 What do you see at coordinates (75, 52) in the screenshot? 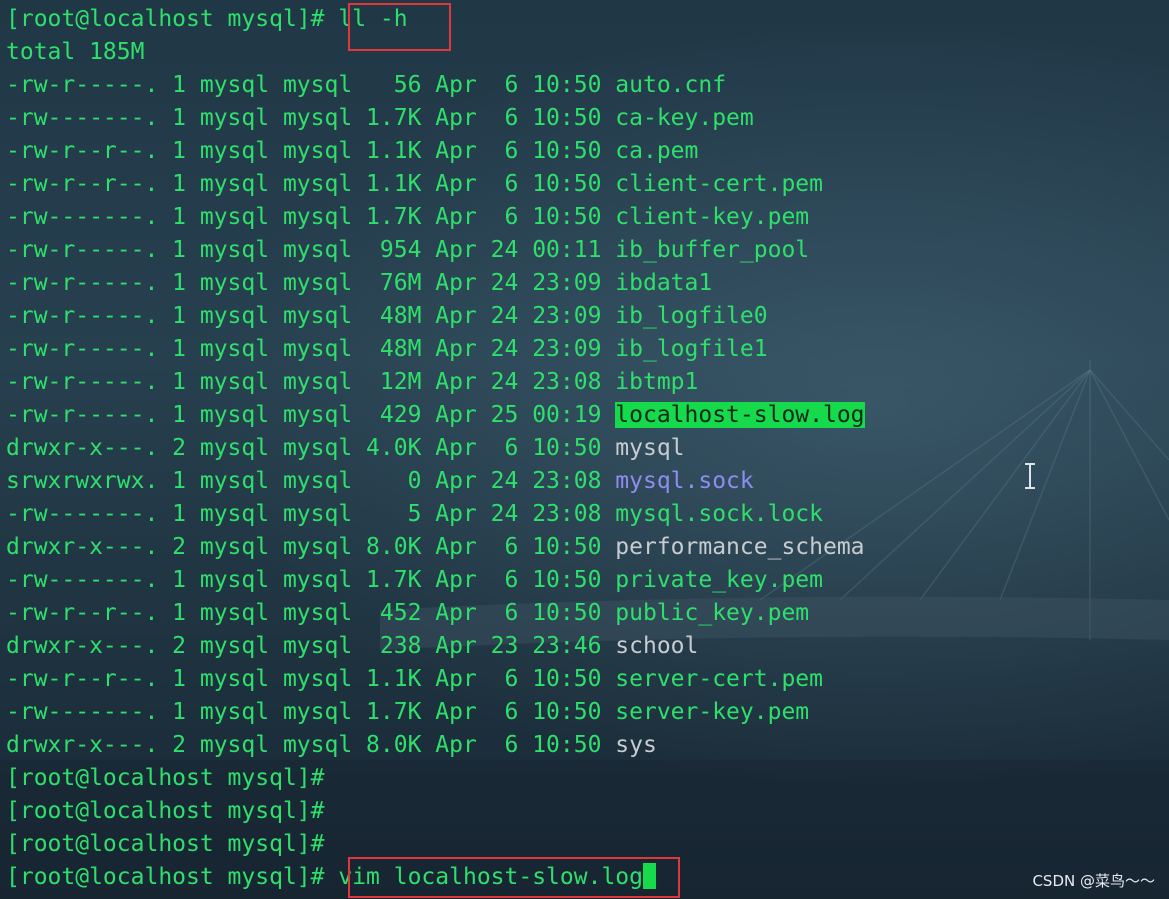
I see `total-size: total 185M` at bounding box center [75, 52].